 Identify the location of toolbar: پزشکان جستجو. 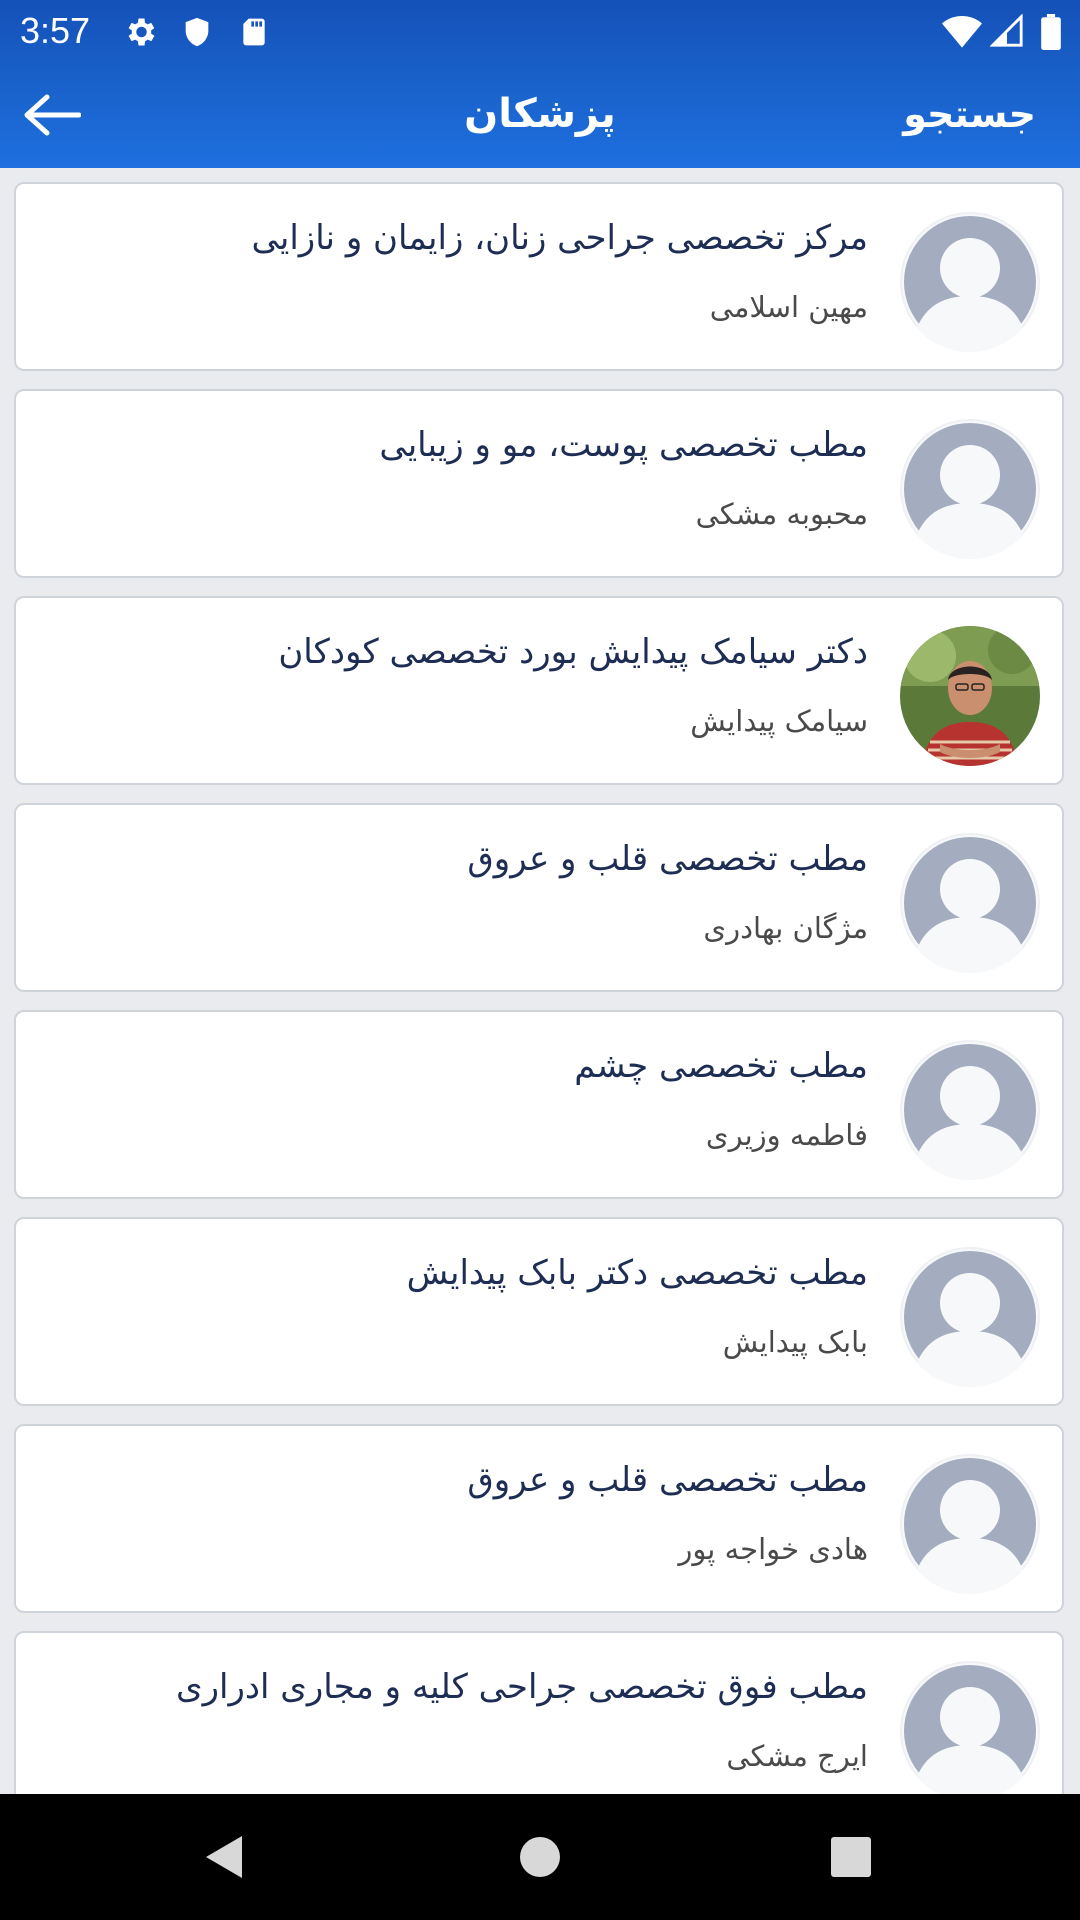
(540, 115).